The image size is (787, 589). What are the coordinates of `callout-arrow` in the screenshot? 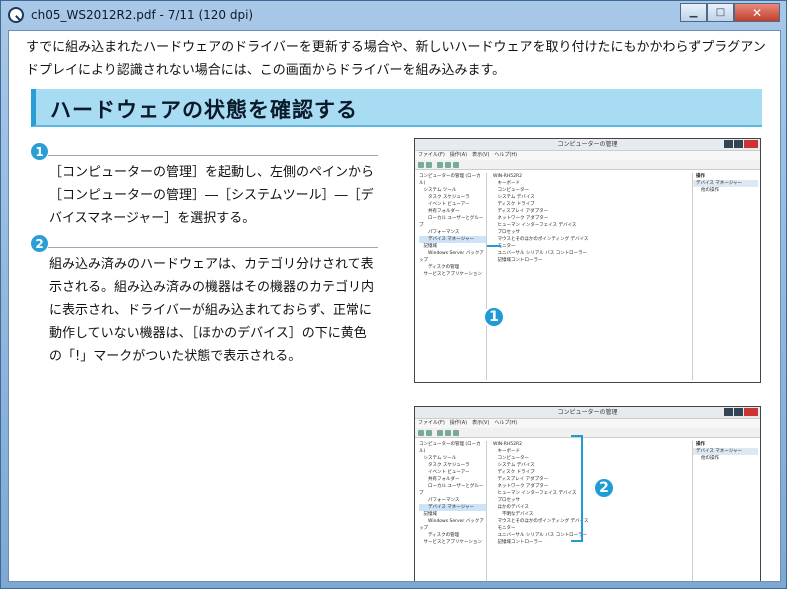 It's located at (494, 246).